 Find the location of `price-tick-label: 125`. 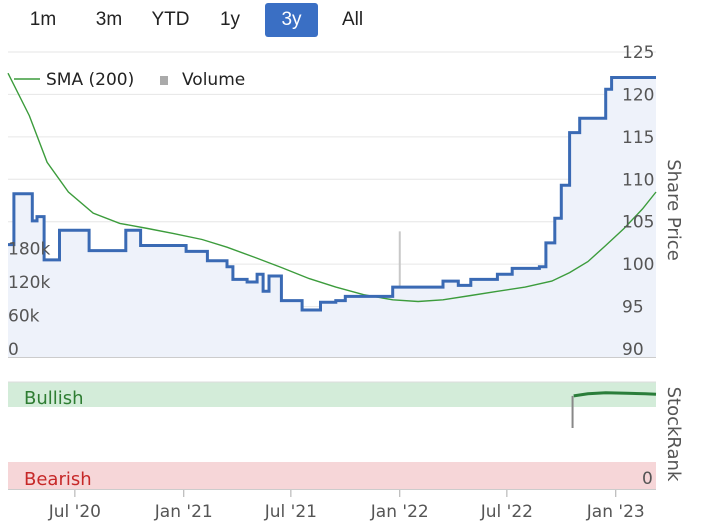

price-tick-label: 125 is located at coordinates (638, 53).